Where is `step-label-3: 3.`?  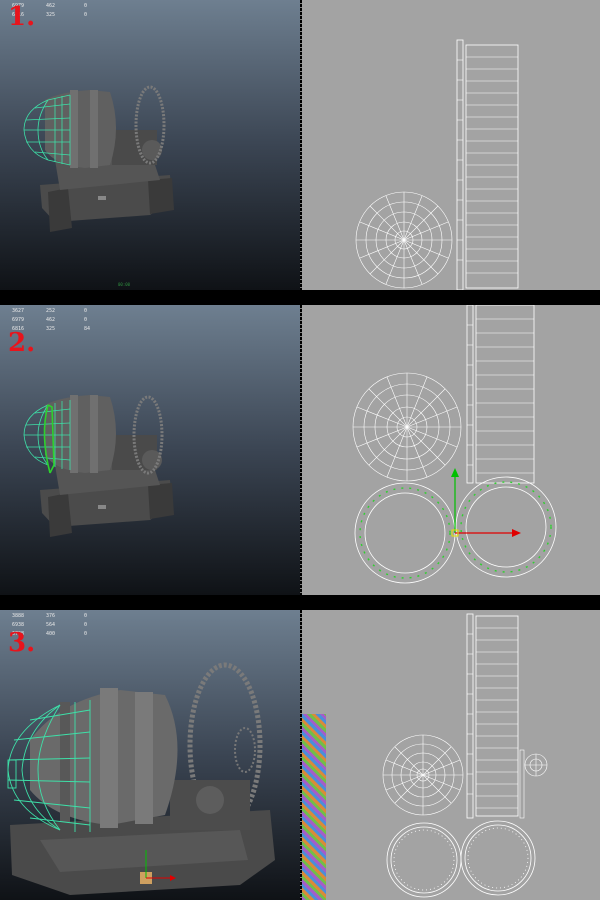 step-label-3: 3. is located at coordinates (22, 643).